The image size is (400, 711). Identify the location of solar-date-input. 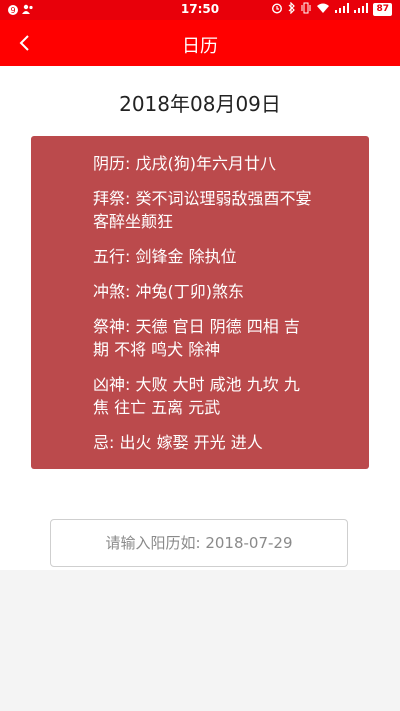
(199, 543).